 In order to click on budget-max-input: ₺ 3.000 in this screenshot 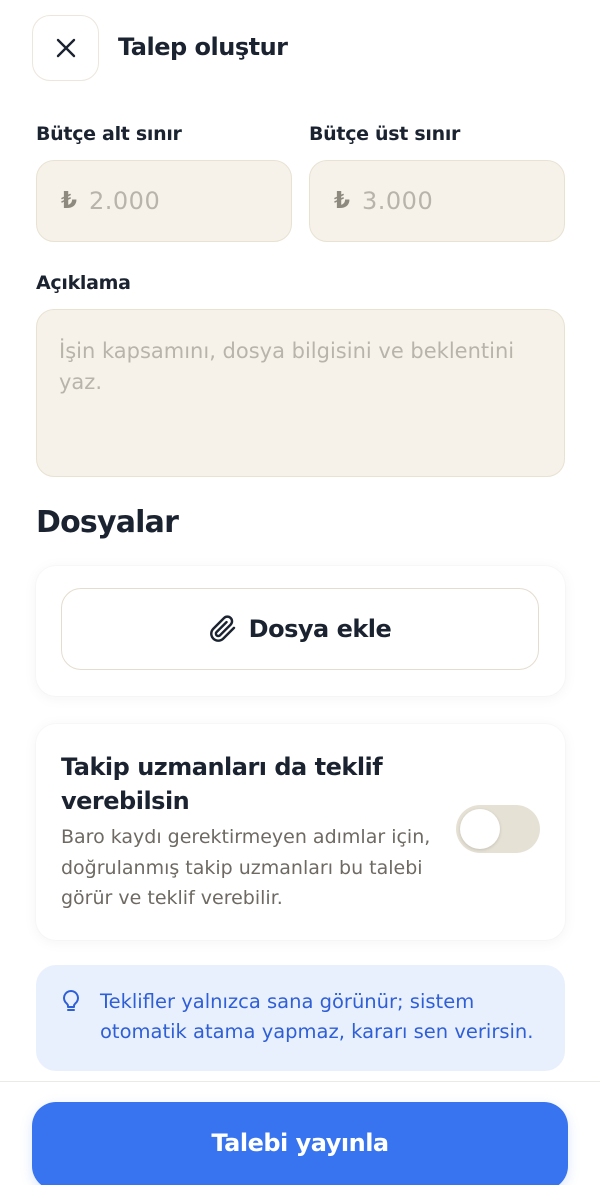, I will do `click(437, 201)`.